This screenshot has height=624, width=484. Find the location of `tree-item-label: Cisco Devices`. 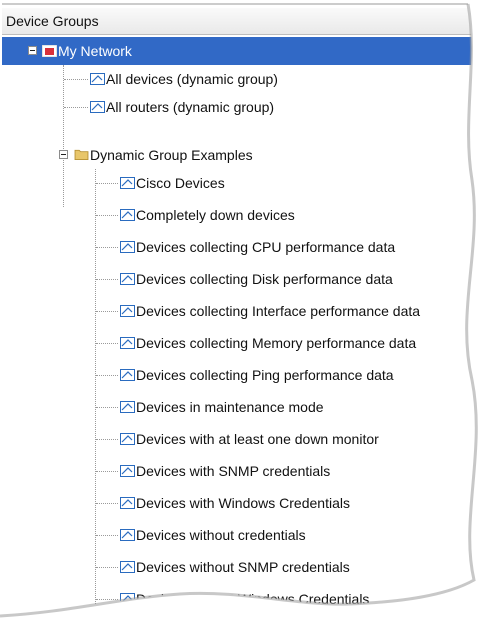

tree-item-label: Cisco Devices is located at coordinates (180, 183).